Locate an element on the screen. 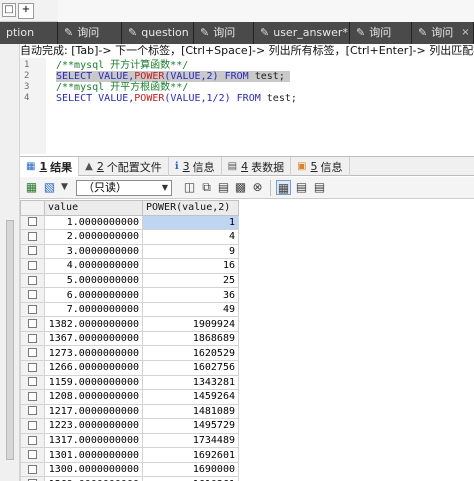 The width and height of the screenshot is (474, 481). scrollbar-thumb is located at coordinates (10, 340).